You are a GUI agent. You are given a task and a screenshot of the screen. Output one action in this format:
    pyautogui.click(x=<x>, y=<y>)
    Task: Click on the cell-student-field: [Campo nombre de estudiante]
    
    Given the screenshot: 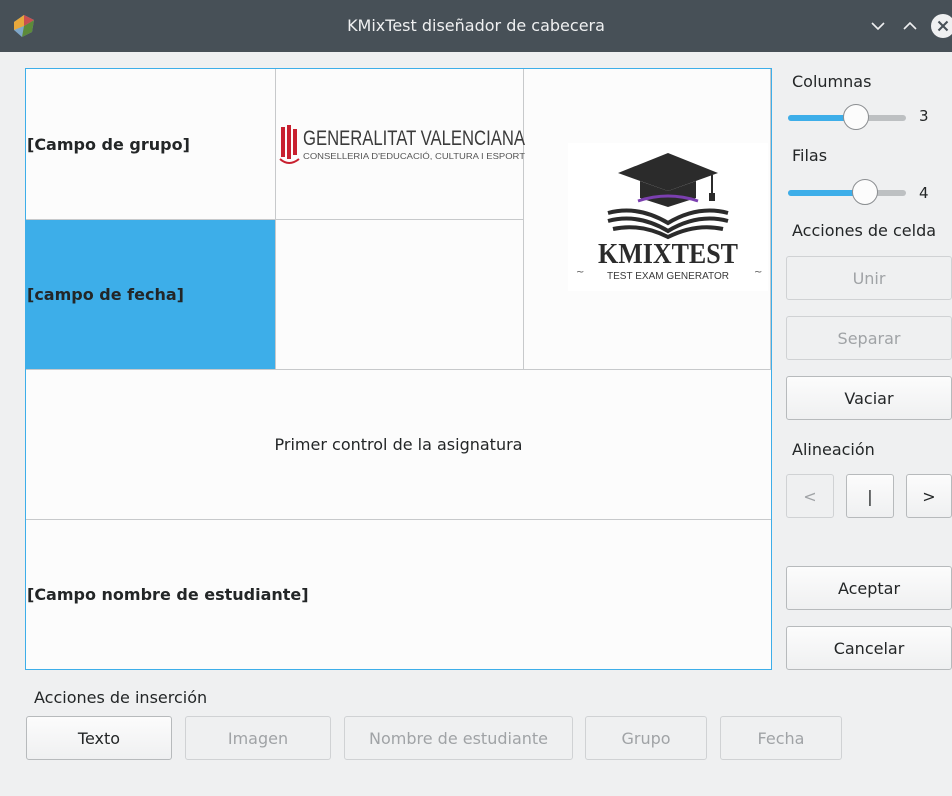 What is the action you would take?
    pyautogui.click(x=398, y=594)
    